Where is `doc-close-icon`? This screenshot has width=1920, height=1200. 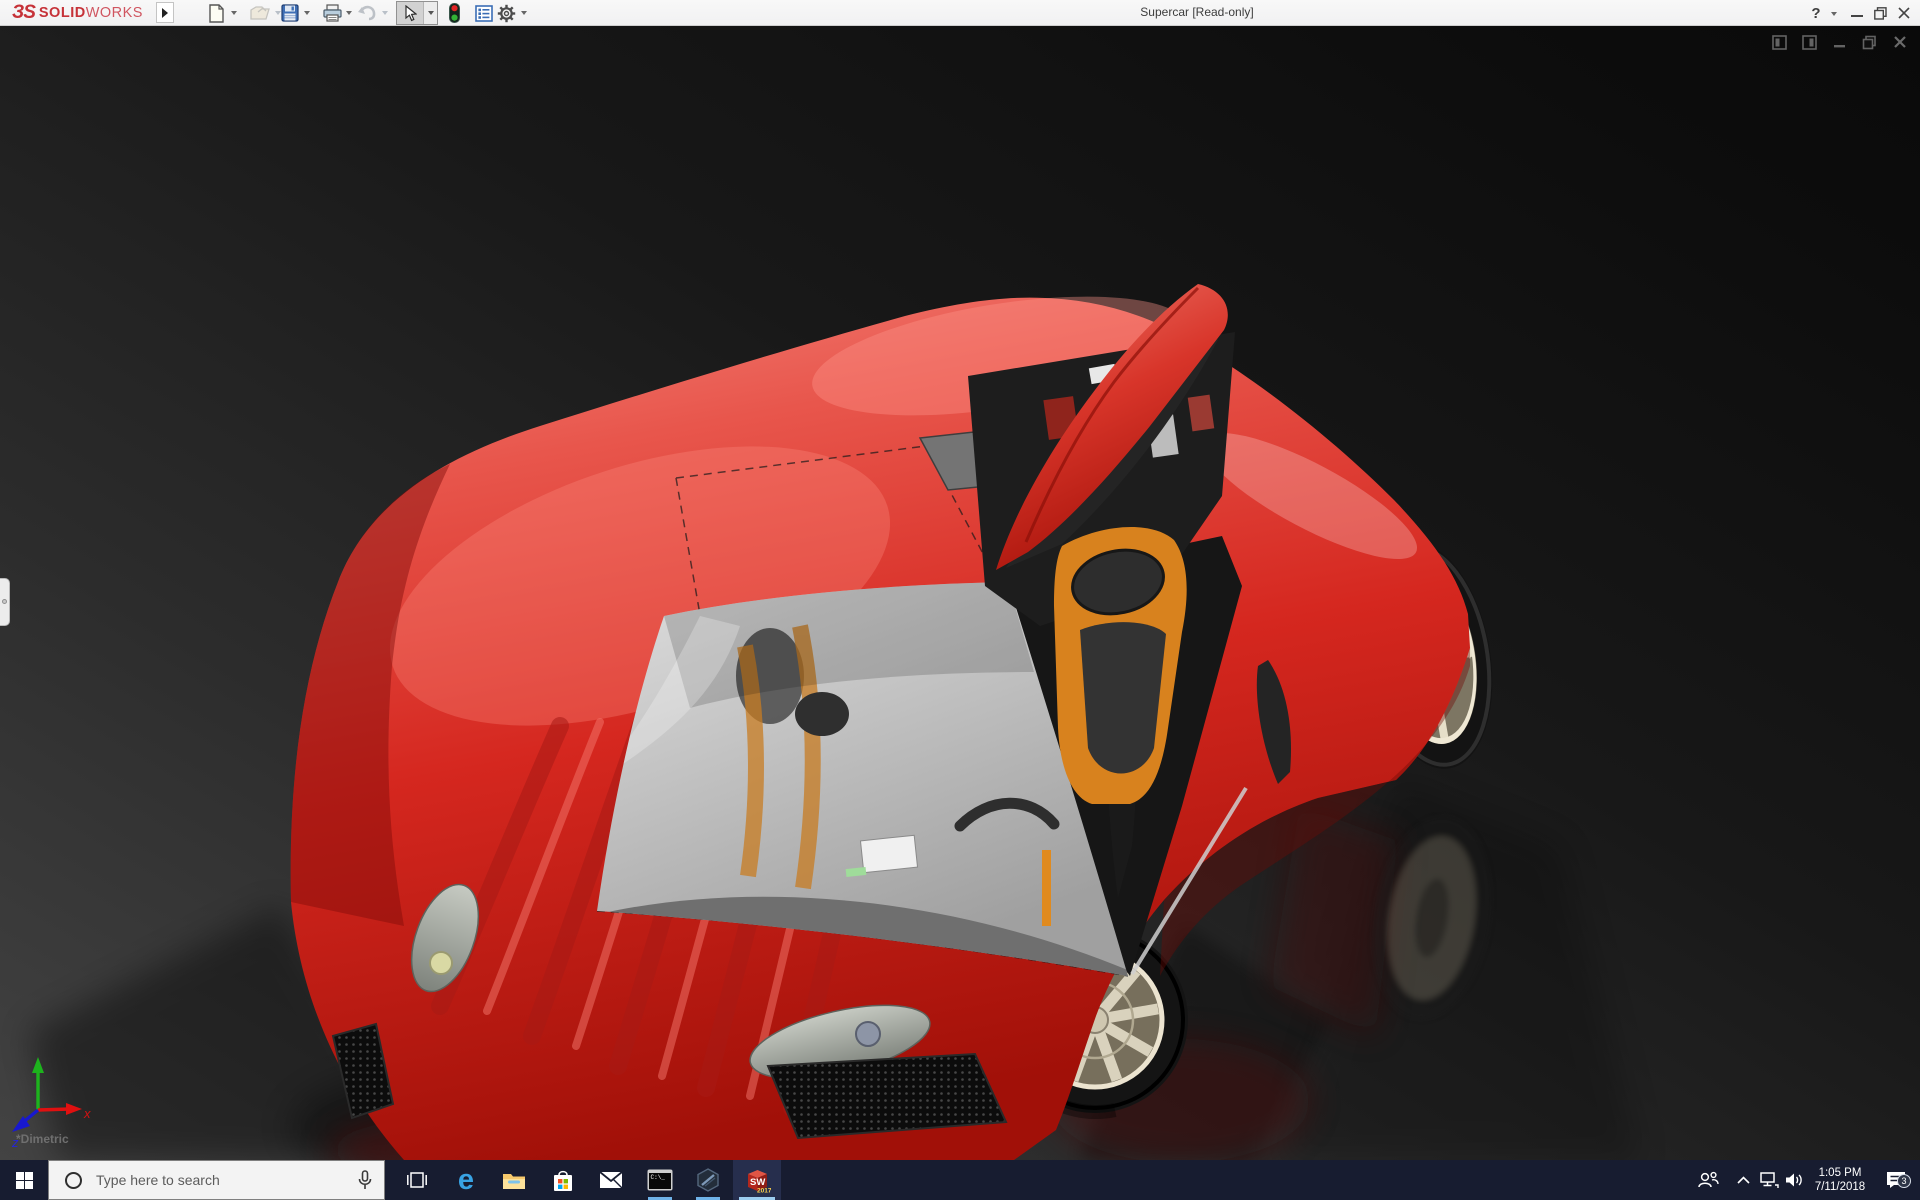 doc-close-icon is located at coordinates (1899, 42).